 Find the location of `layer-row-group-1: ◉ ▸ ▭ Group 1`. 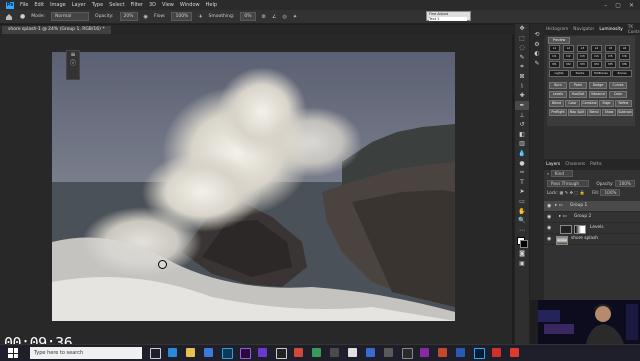

layer-row-group-1: ◉ ▸ ▭ Group 1 is located at coordinates (592, 206).